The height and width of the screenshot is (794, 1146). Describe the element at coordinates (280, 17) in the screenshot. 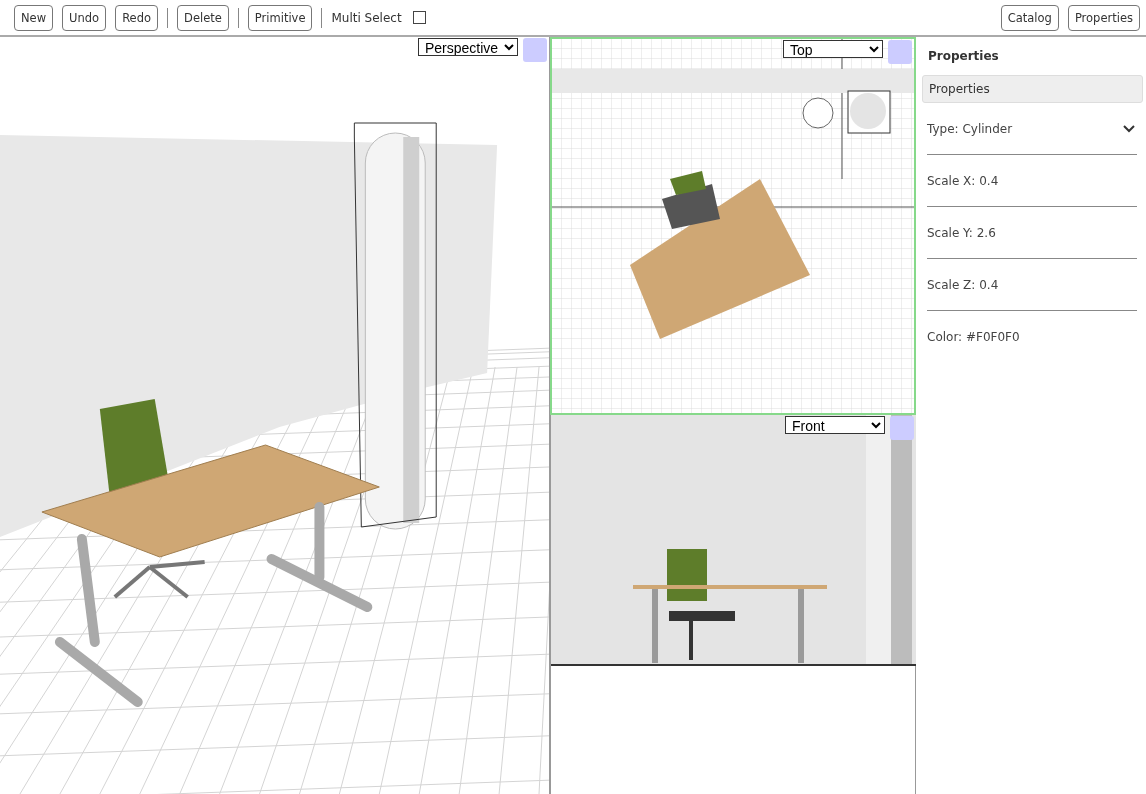

I see `toolbar-button: Primitive` at that location.